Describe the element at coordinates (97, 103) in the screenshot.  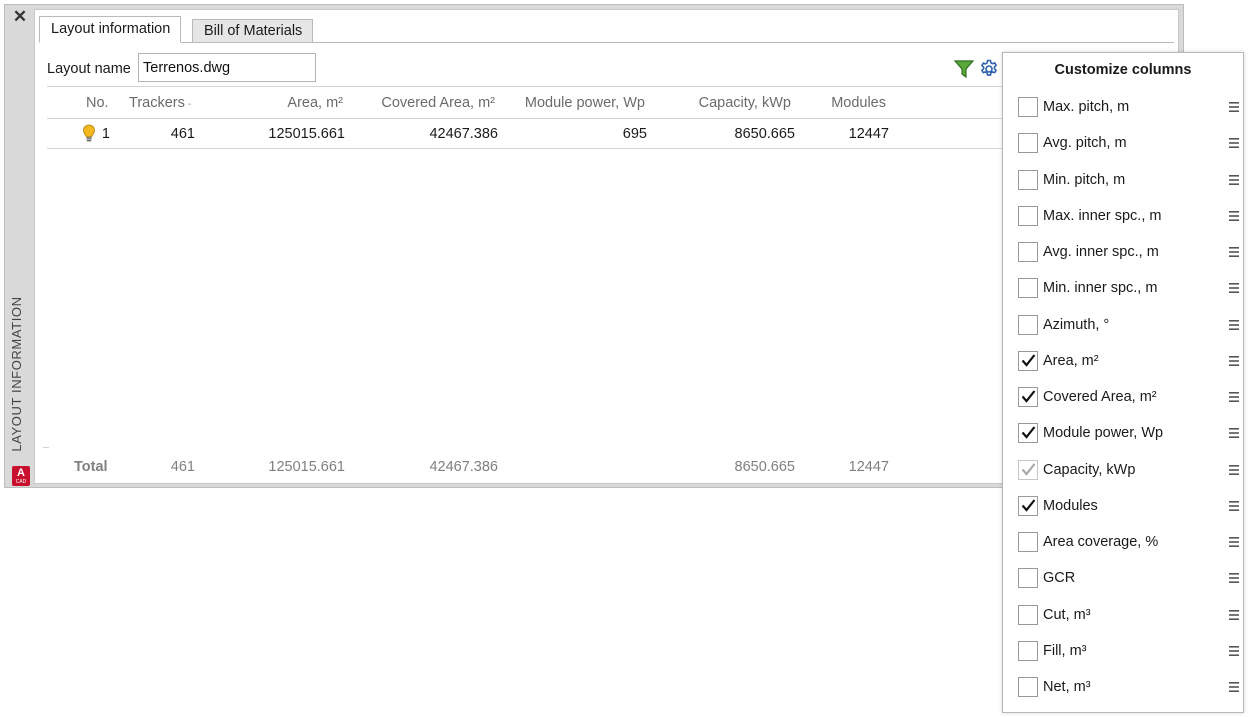
I see `header-no: No.` at that location.